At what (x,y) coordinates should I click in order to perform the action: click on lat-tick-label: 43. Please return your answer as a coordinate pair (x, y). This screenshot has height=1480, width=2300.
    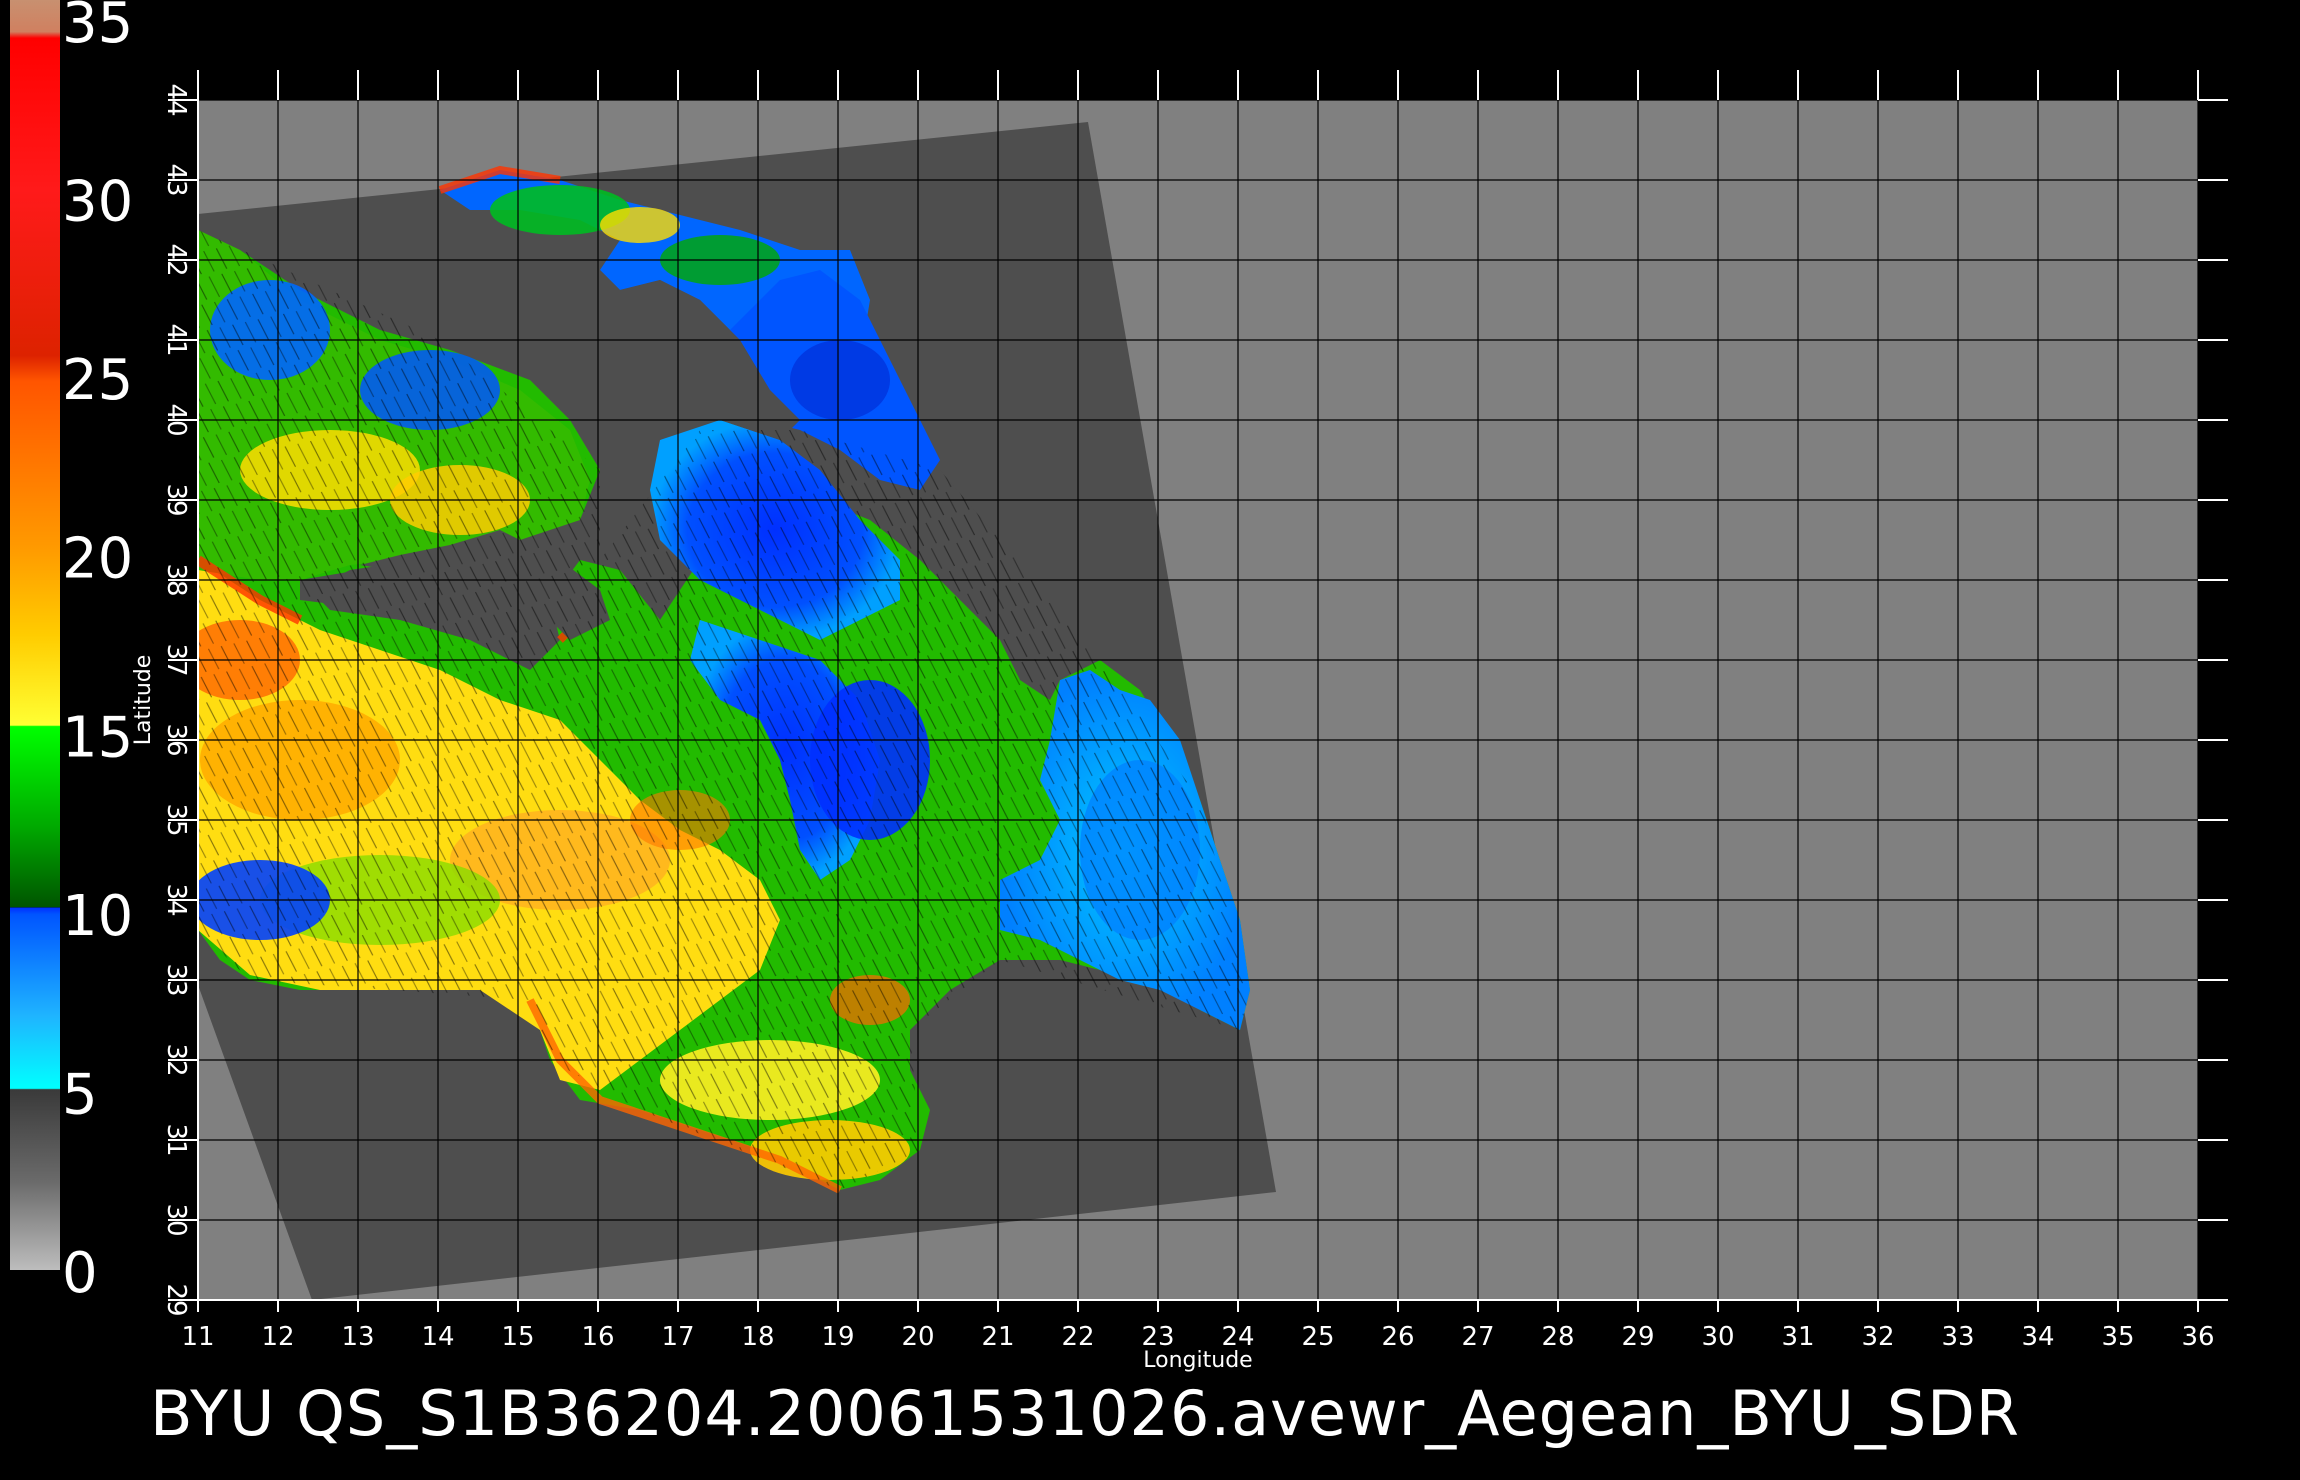
    Looking at the image, I should click on (176, 179).